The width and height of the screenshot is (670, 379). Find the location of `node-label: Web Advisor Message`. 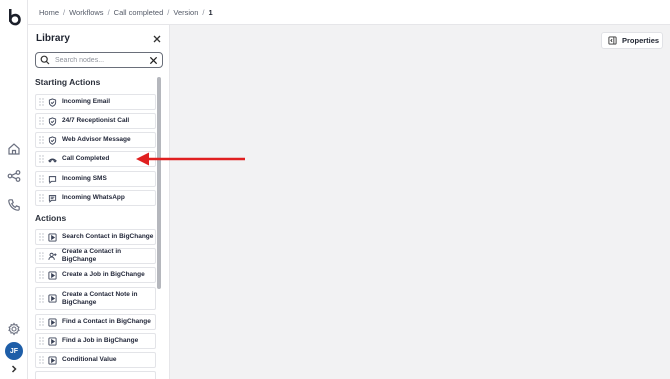

node-label: Web Advisor Message is located at coordinates (96, 139).